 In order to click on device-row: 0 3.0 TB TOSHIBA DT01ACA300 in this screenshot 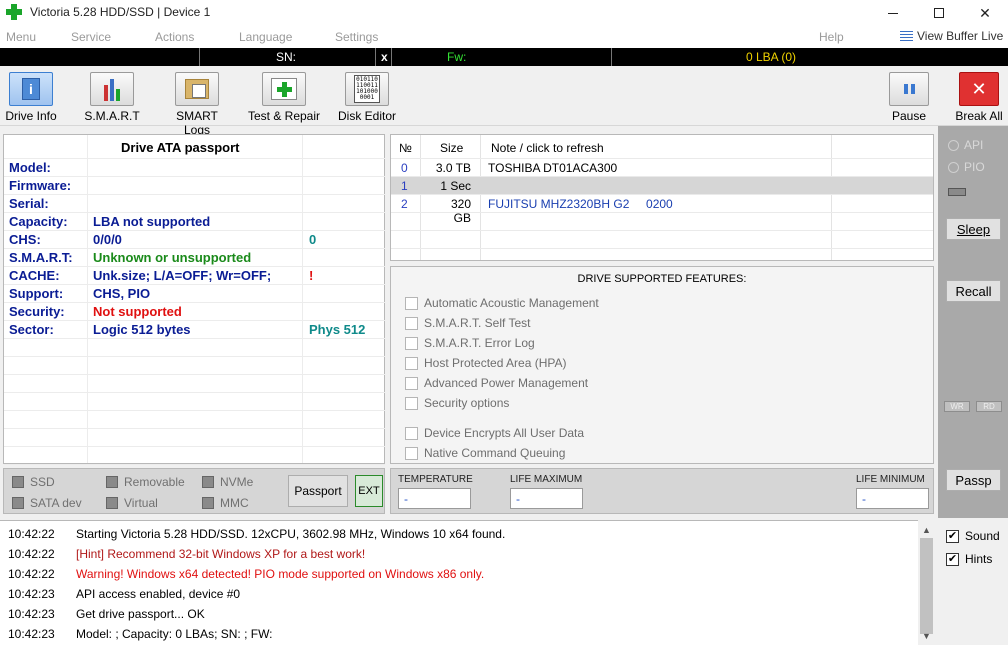, I will do `click(662, 168)`.